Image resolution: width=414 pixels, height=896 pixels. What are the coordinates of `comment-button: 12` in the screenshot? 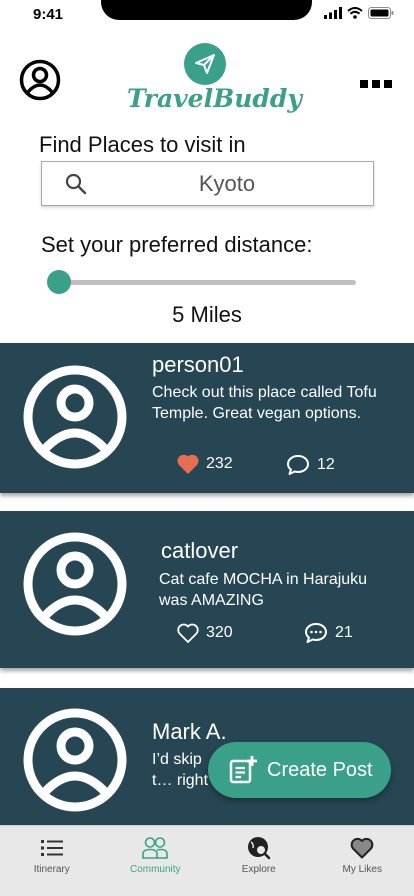 It's located at (310, 465).